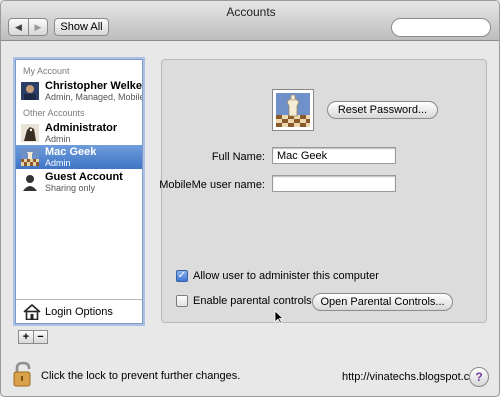  I want to click on account-name: Christopher Welker, so click(94, 86).